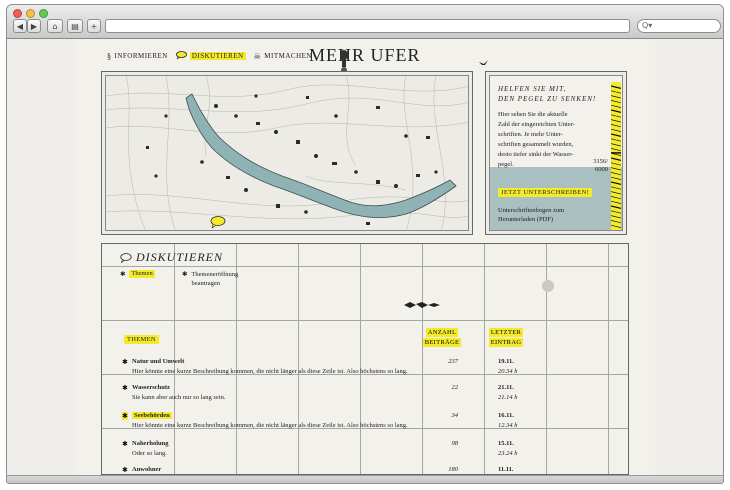 This screenshot has width=730, height=490. What do you see at coordinates (536, 144) in the screenshot?
I see `petition-text-line: schriften gesammelt wurden,` at bounding box center [536, 144].